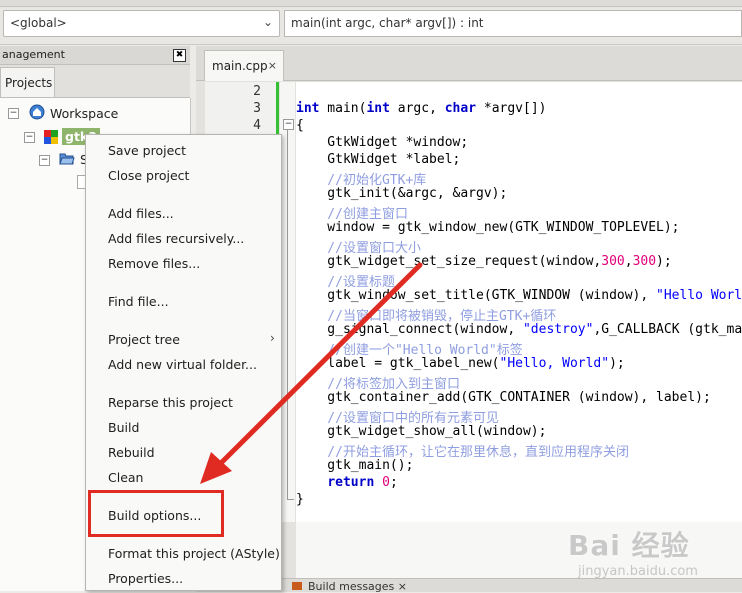  Describe the element at coordinates (638, 571) in the screenshot. I see `watermark-url: jingyan.baidu.com` at that location.